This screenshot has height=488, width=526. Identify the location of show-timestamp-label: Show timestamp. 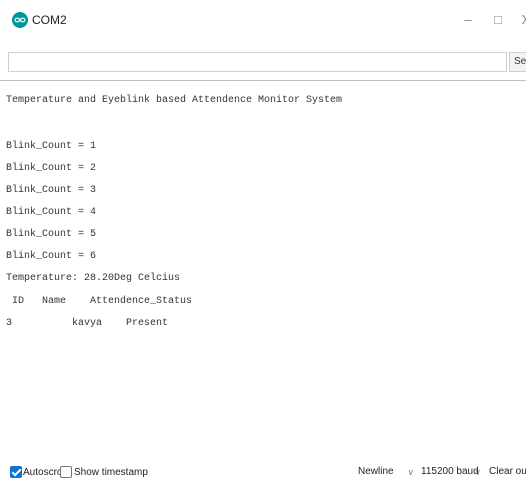
(111, 472).